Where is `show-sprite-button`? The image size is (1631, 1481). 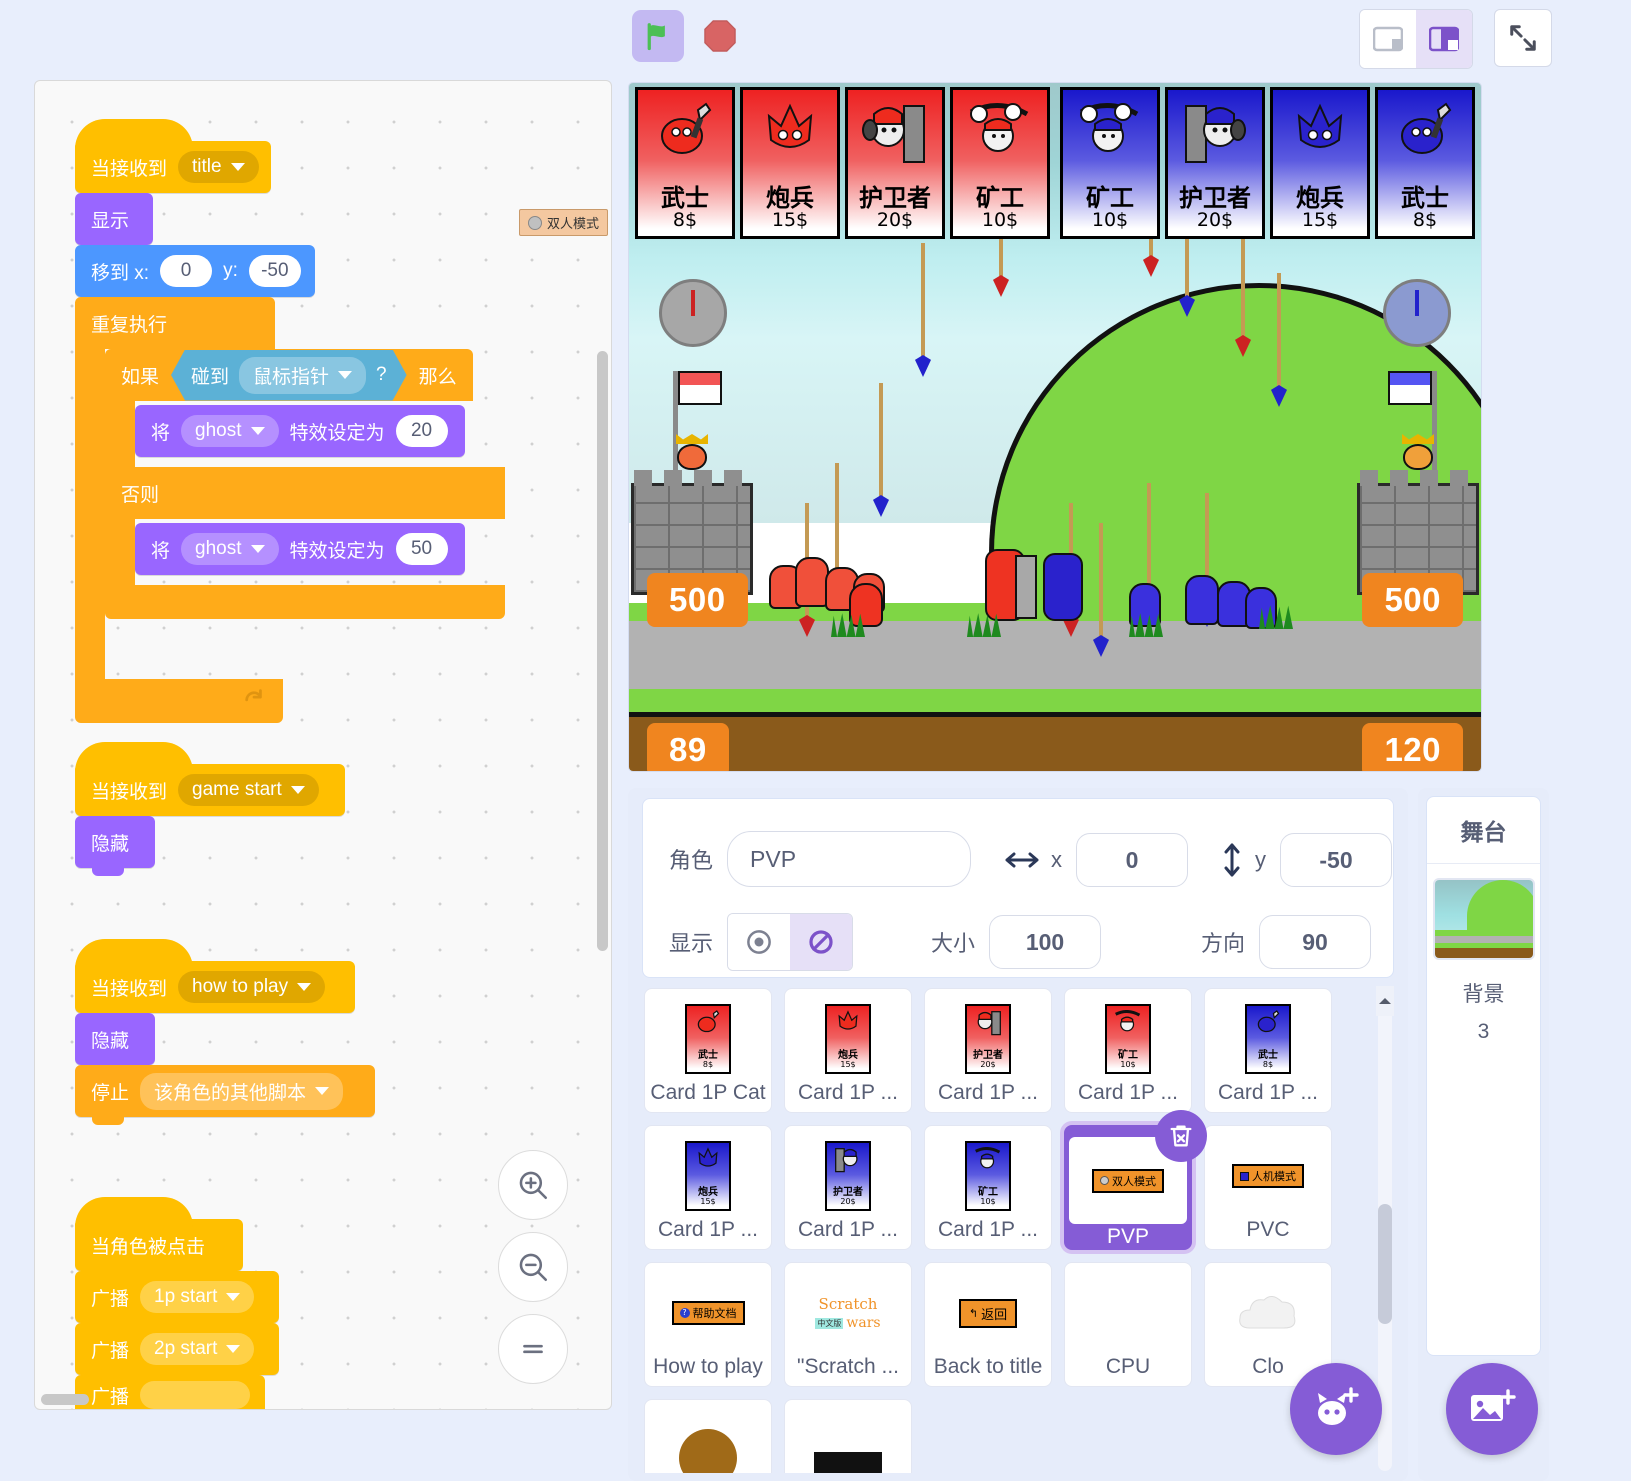 show-sprite-button is located at coordinates (759, 942).